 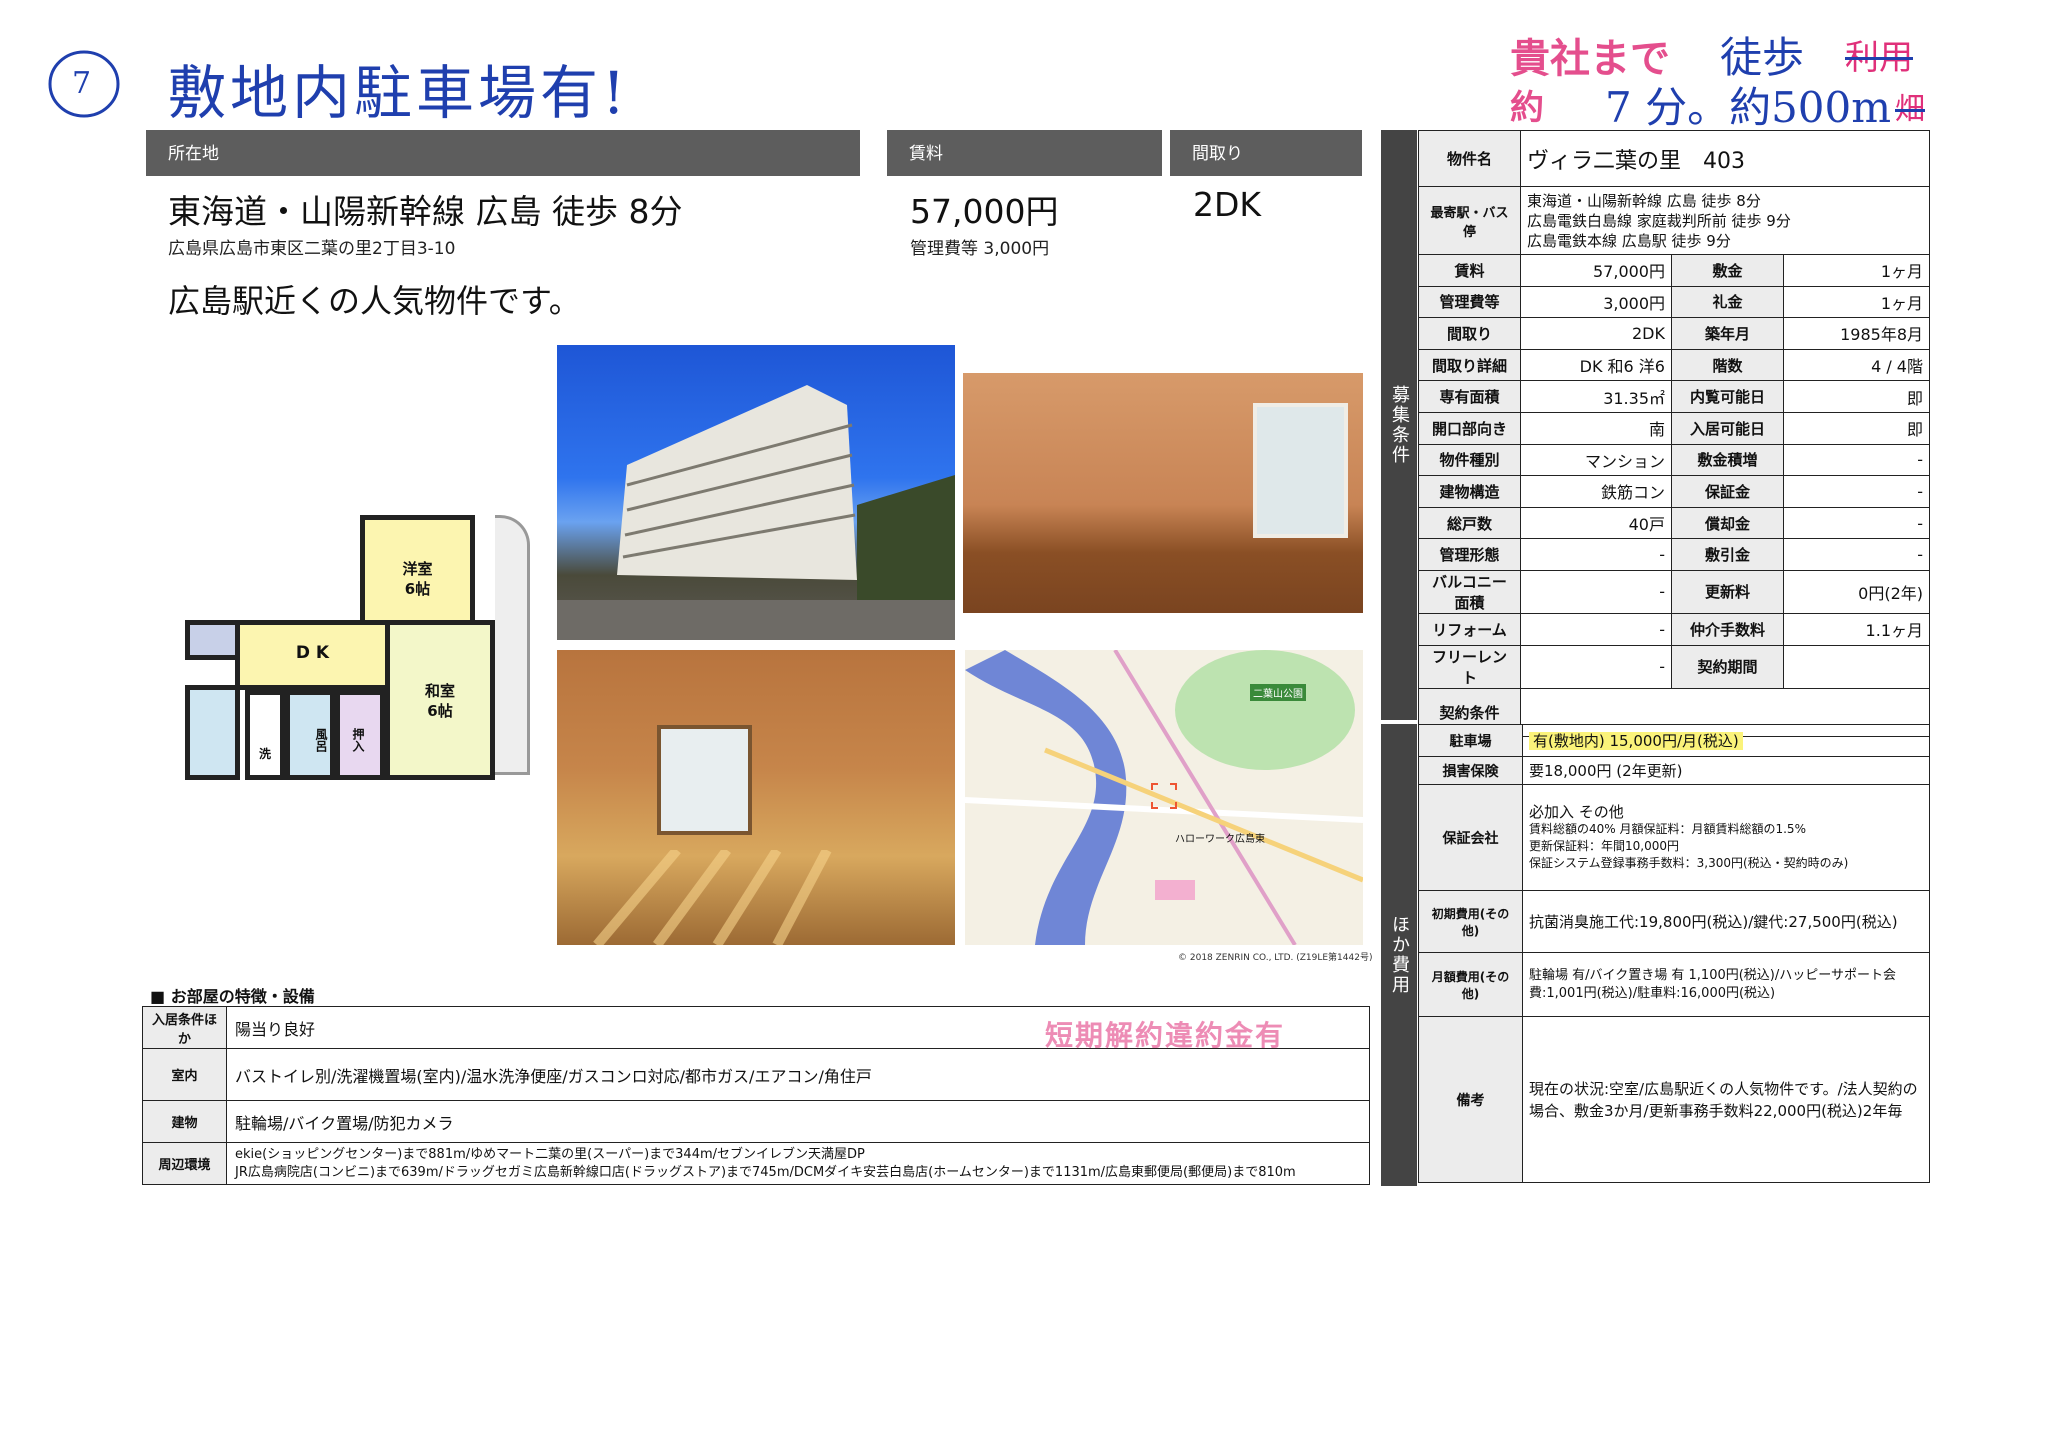 What do you see at coordinates (184, 1027) in the screenshot?
I see `feature-label: 入居条件ほか` at bounding box center [184, 1027].